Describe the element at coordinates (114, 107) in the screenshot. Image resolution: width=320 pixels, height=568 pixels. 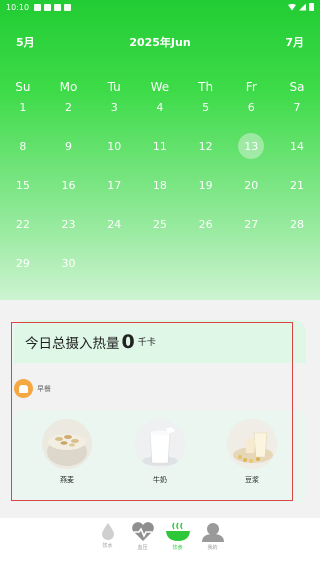
I see `calendar-day: 3` at that location.